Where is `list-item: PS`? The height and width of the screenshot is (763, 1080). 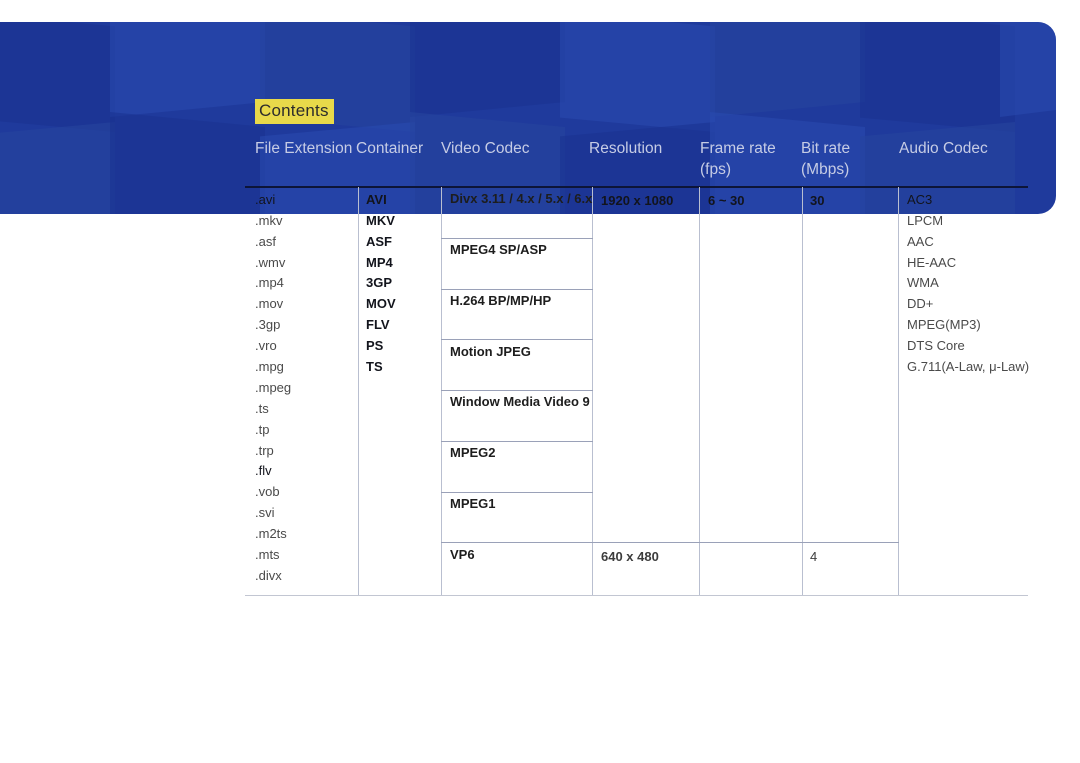
list-item: PS is located at coordinates (375, 345).